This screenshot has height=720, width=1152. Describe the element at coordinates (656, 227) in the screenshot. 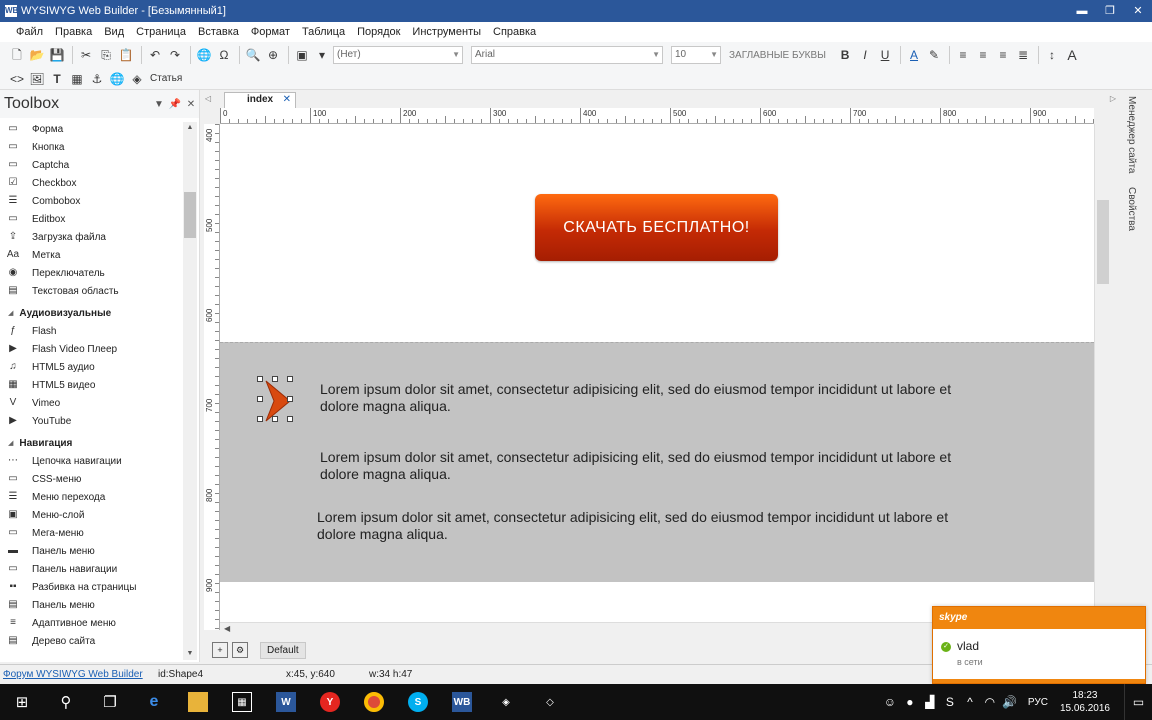

I see `download-free-button: СКАЧАТЬ БЕСПЛАТНО!` at that location.